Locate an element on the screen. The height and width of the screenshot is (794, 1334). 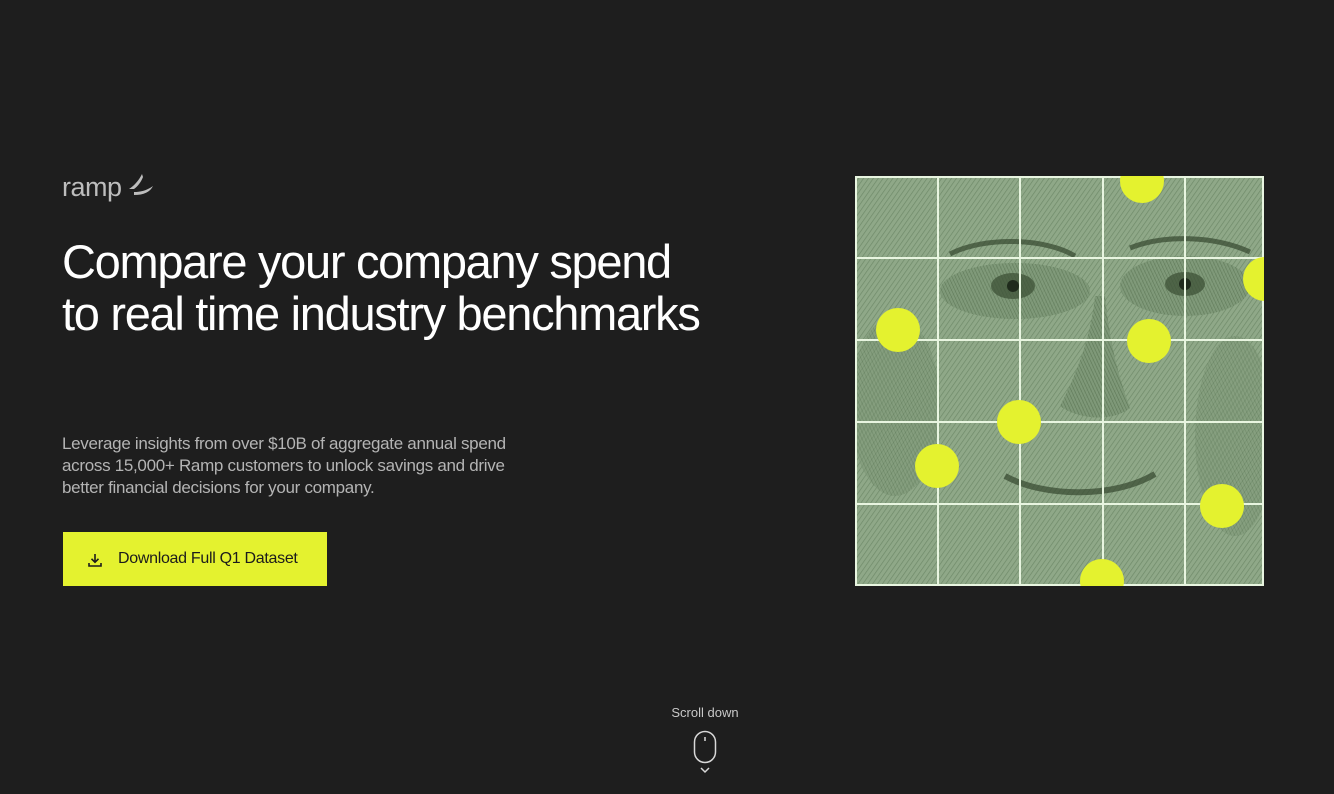
mouse-icon is located at coordinates (705, 747).